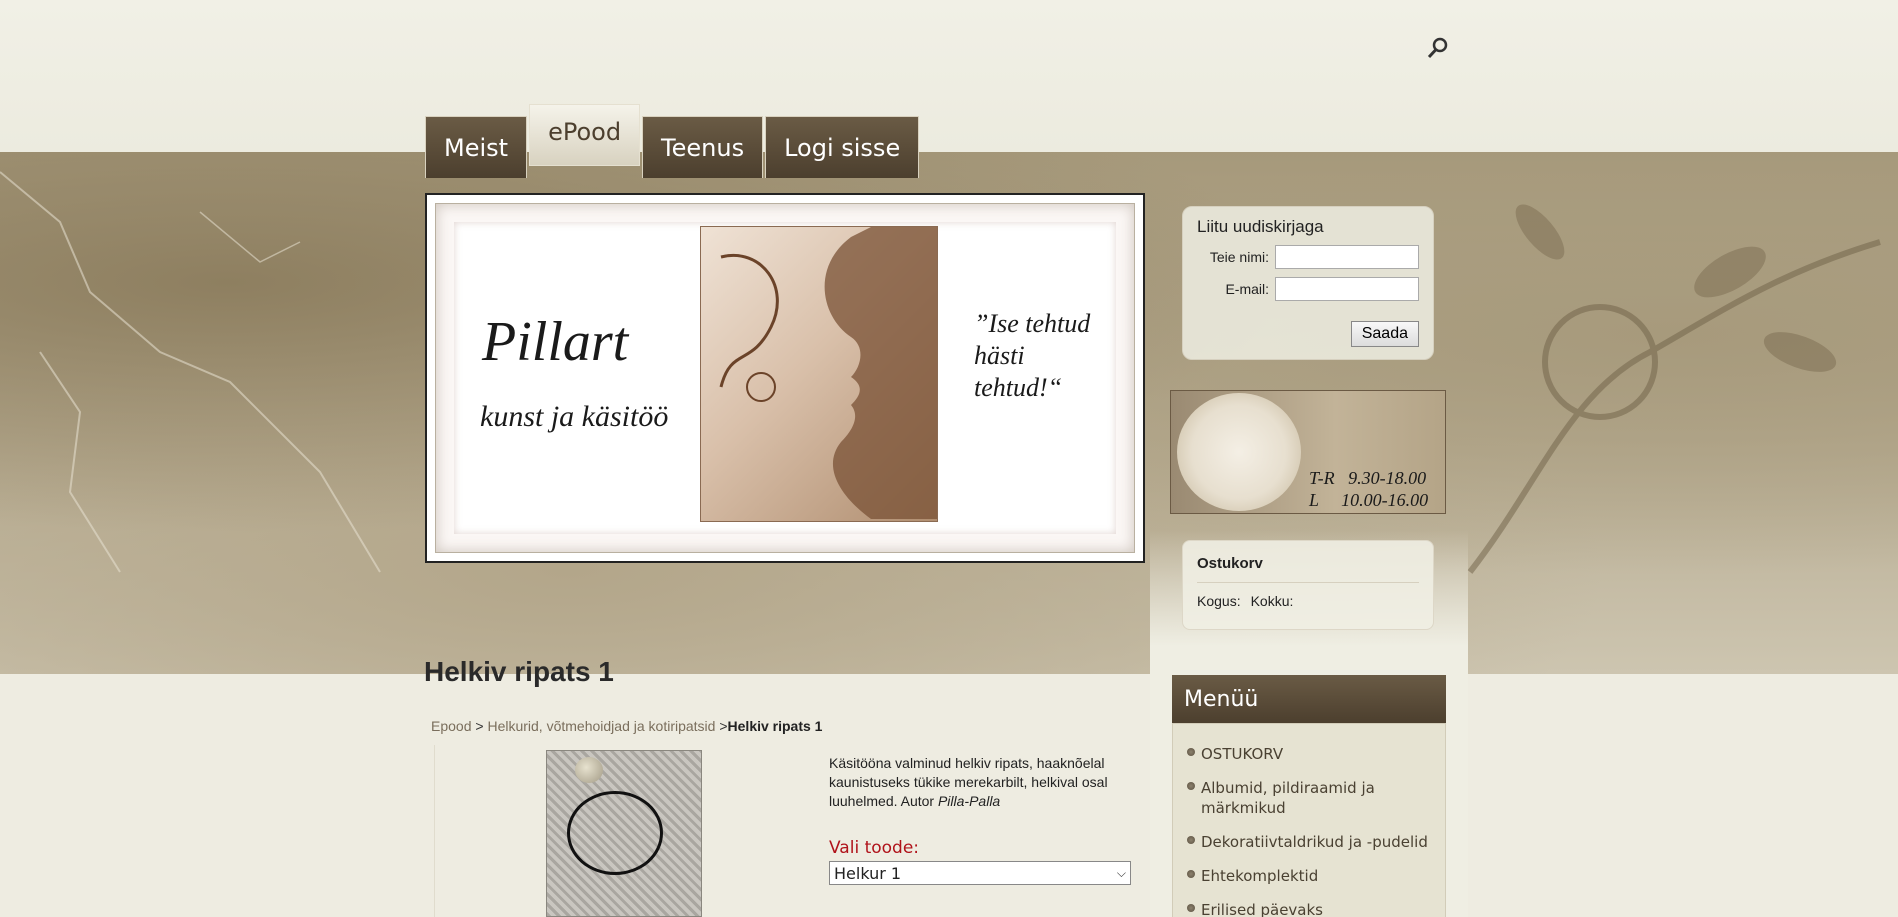 The height and width of the screenshot is (917, 1898). I want to click on opening-hours: T-R 9.30-18.00 L 10.00-16.00, so click(1368, 489).